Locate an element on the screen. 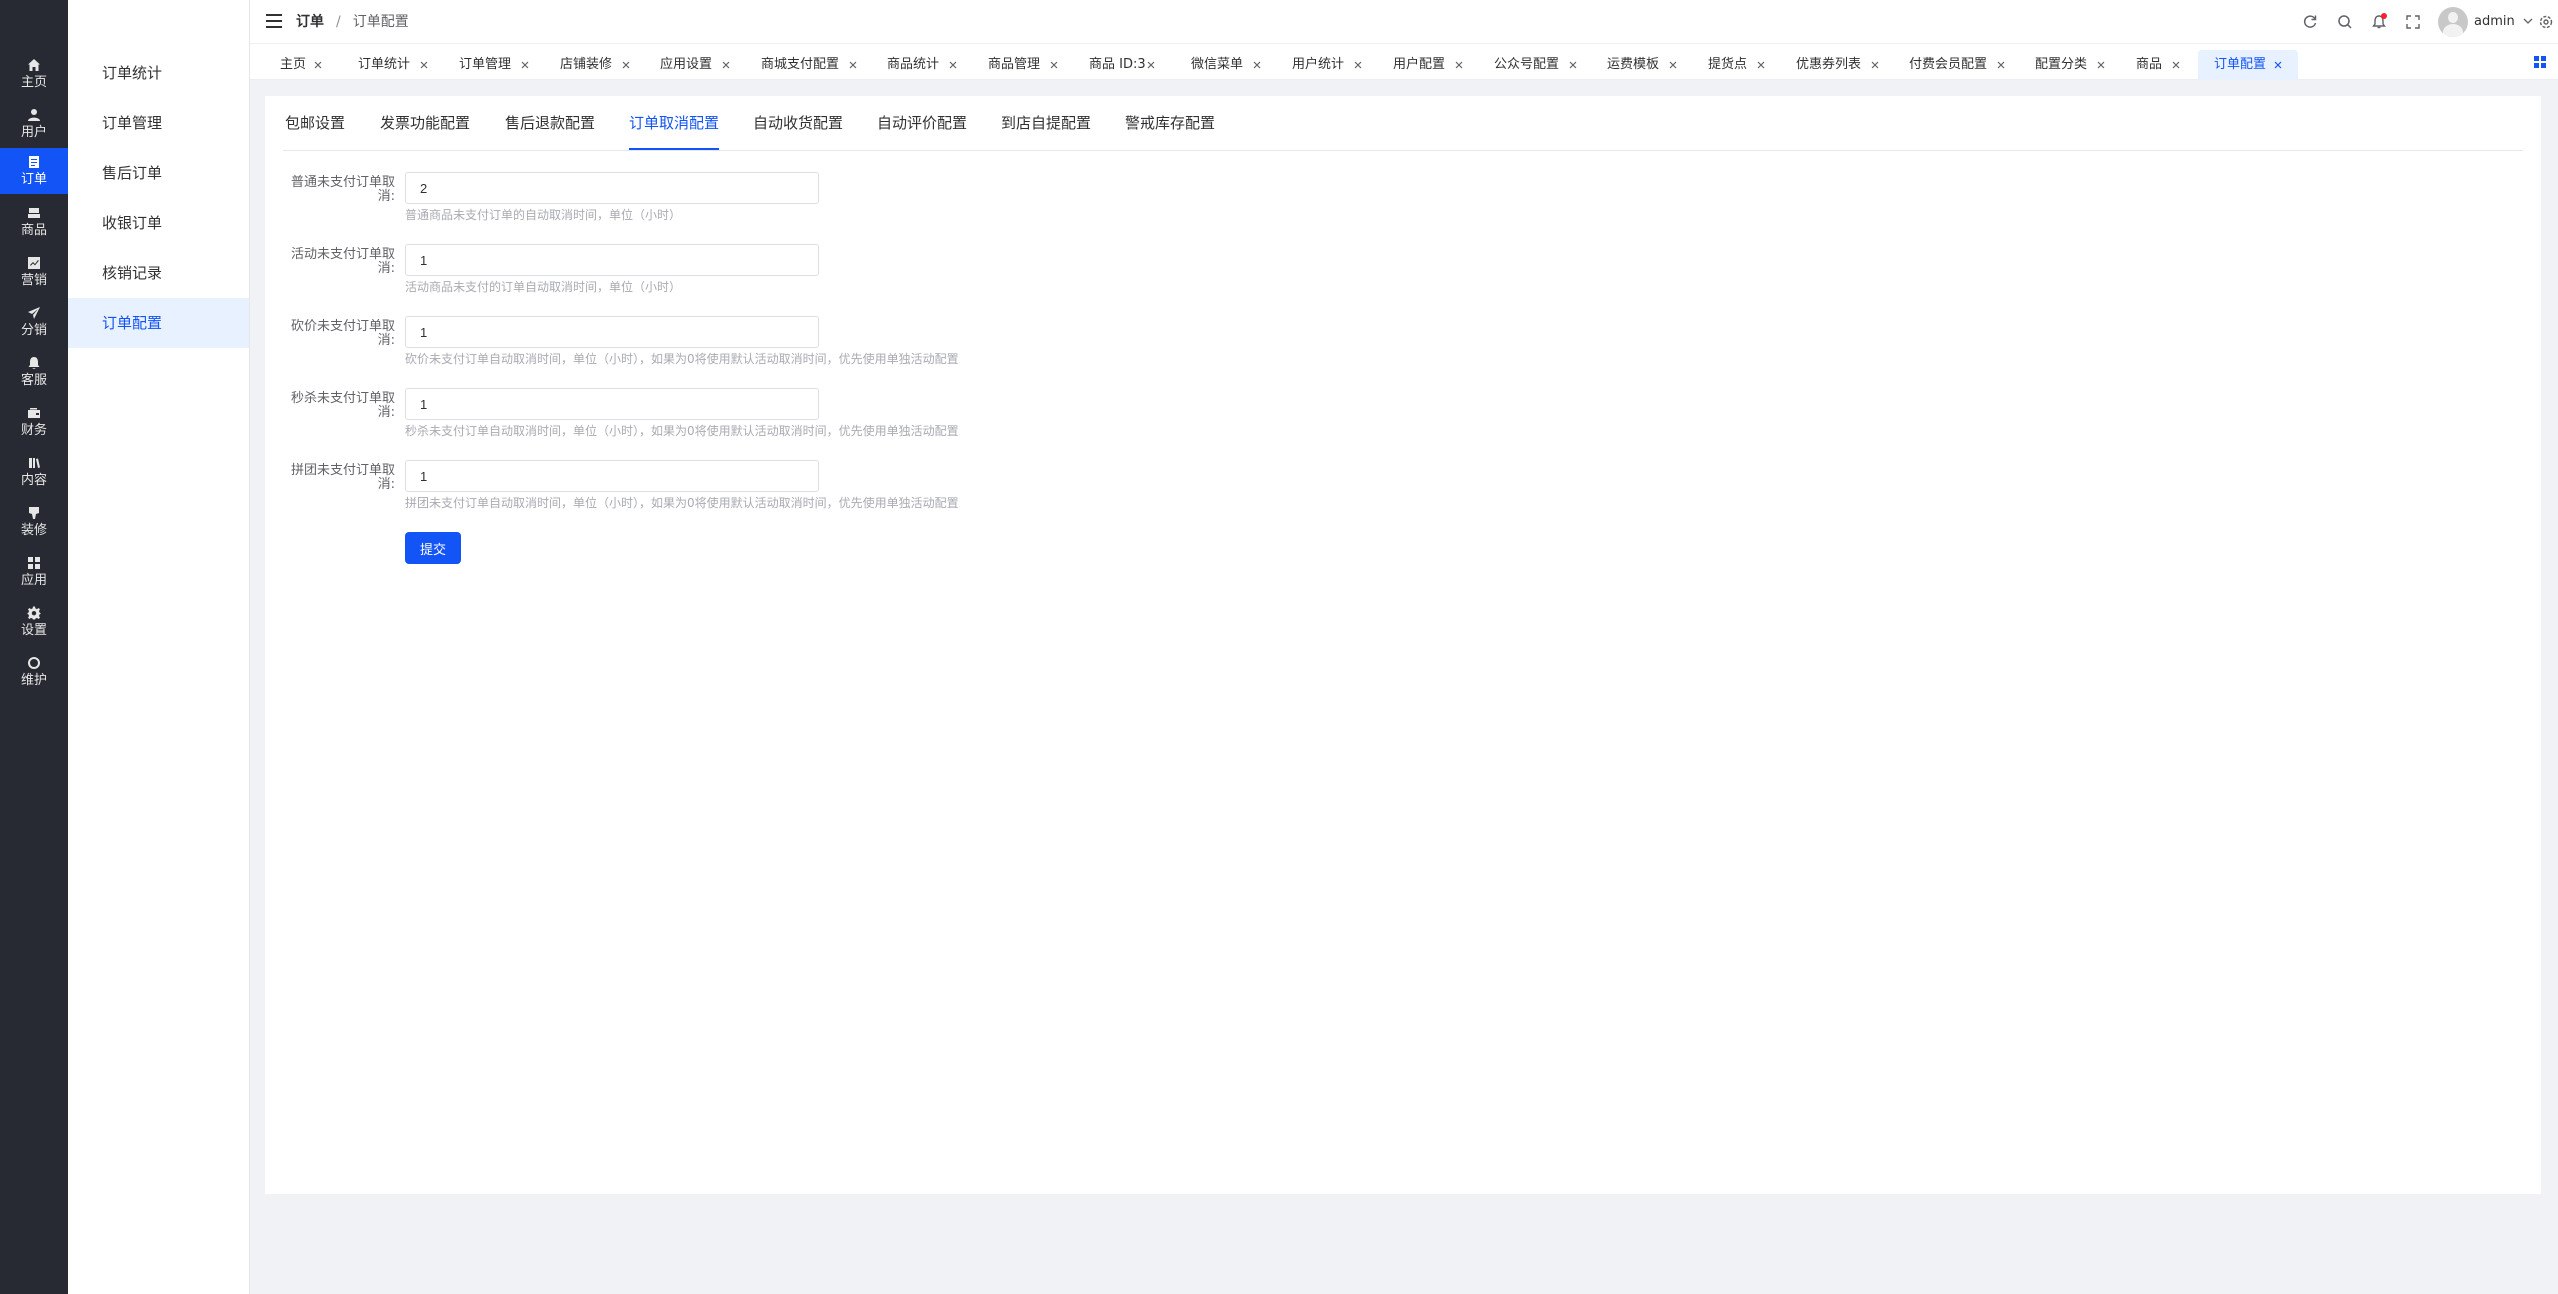  tab-order-config: 订单配置 is located at coordinates (2248, 65).